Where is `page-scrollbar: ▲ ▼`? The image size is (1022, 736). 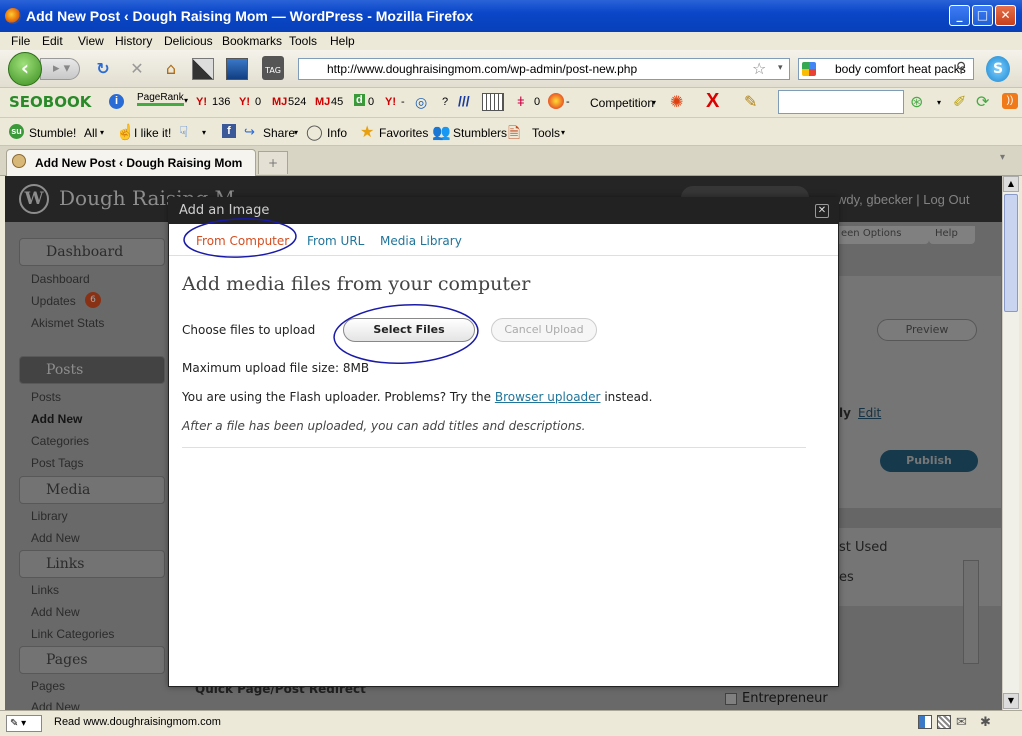
page-scrollbar: ▲ ▼ is located at coordinates (1010, 443).